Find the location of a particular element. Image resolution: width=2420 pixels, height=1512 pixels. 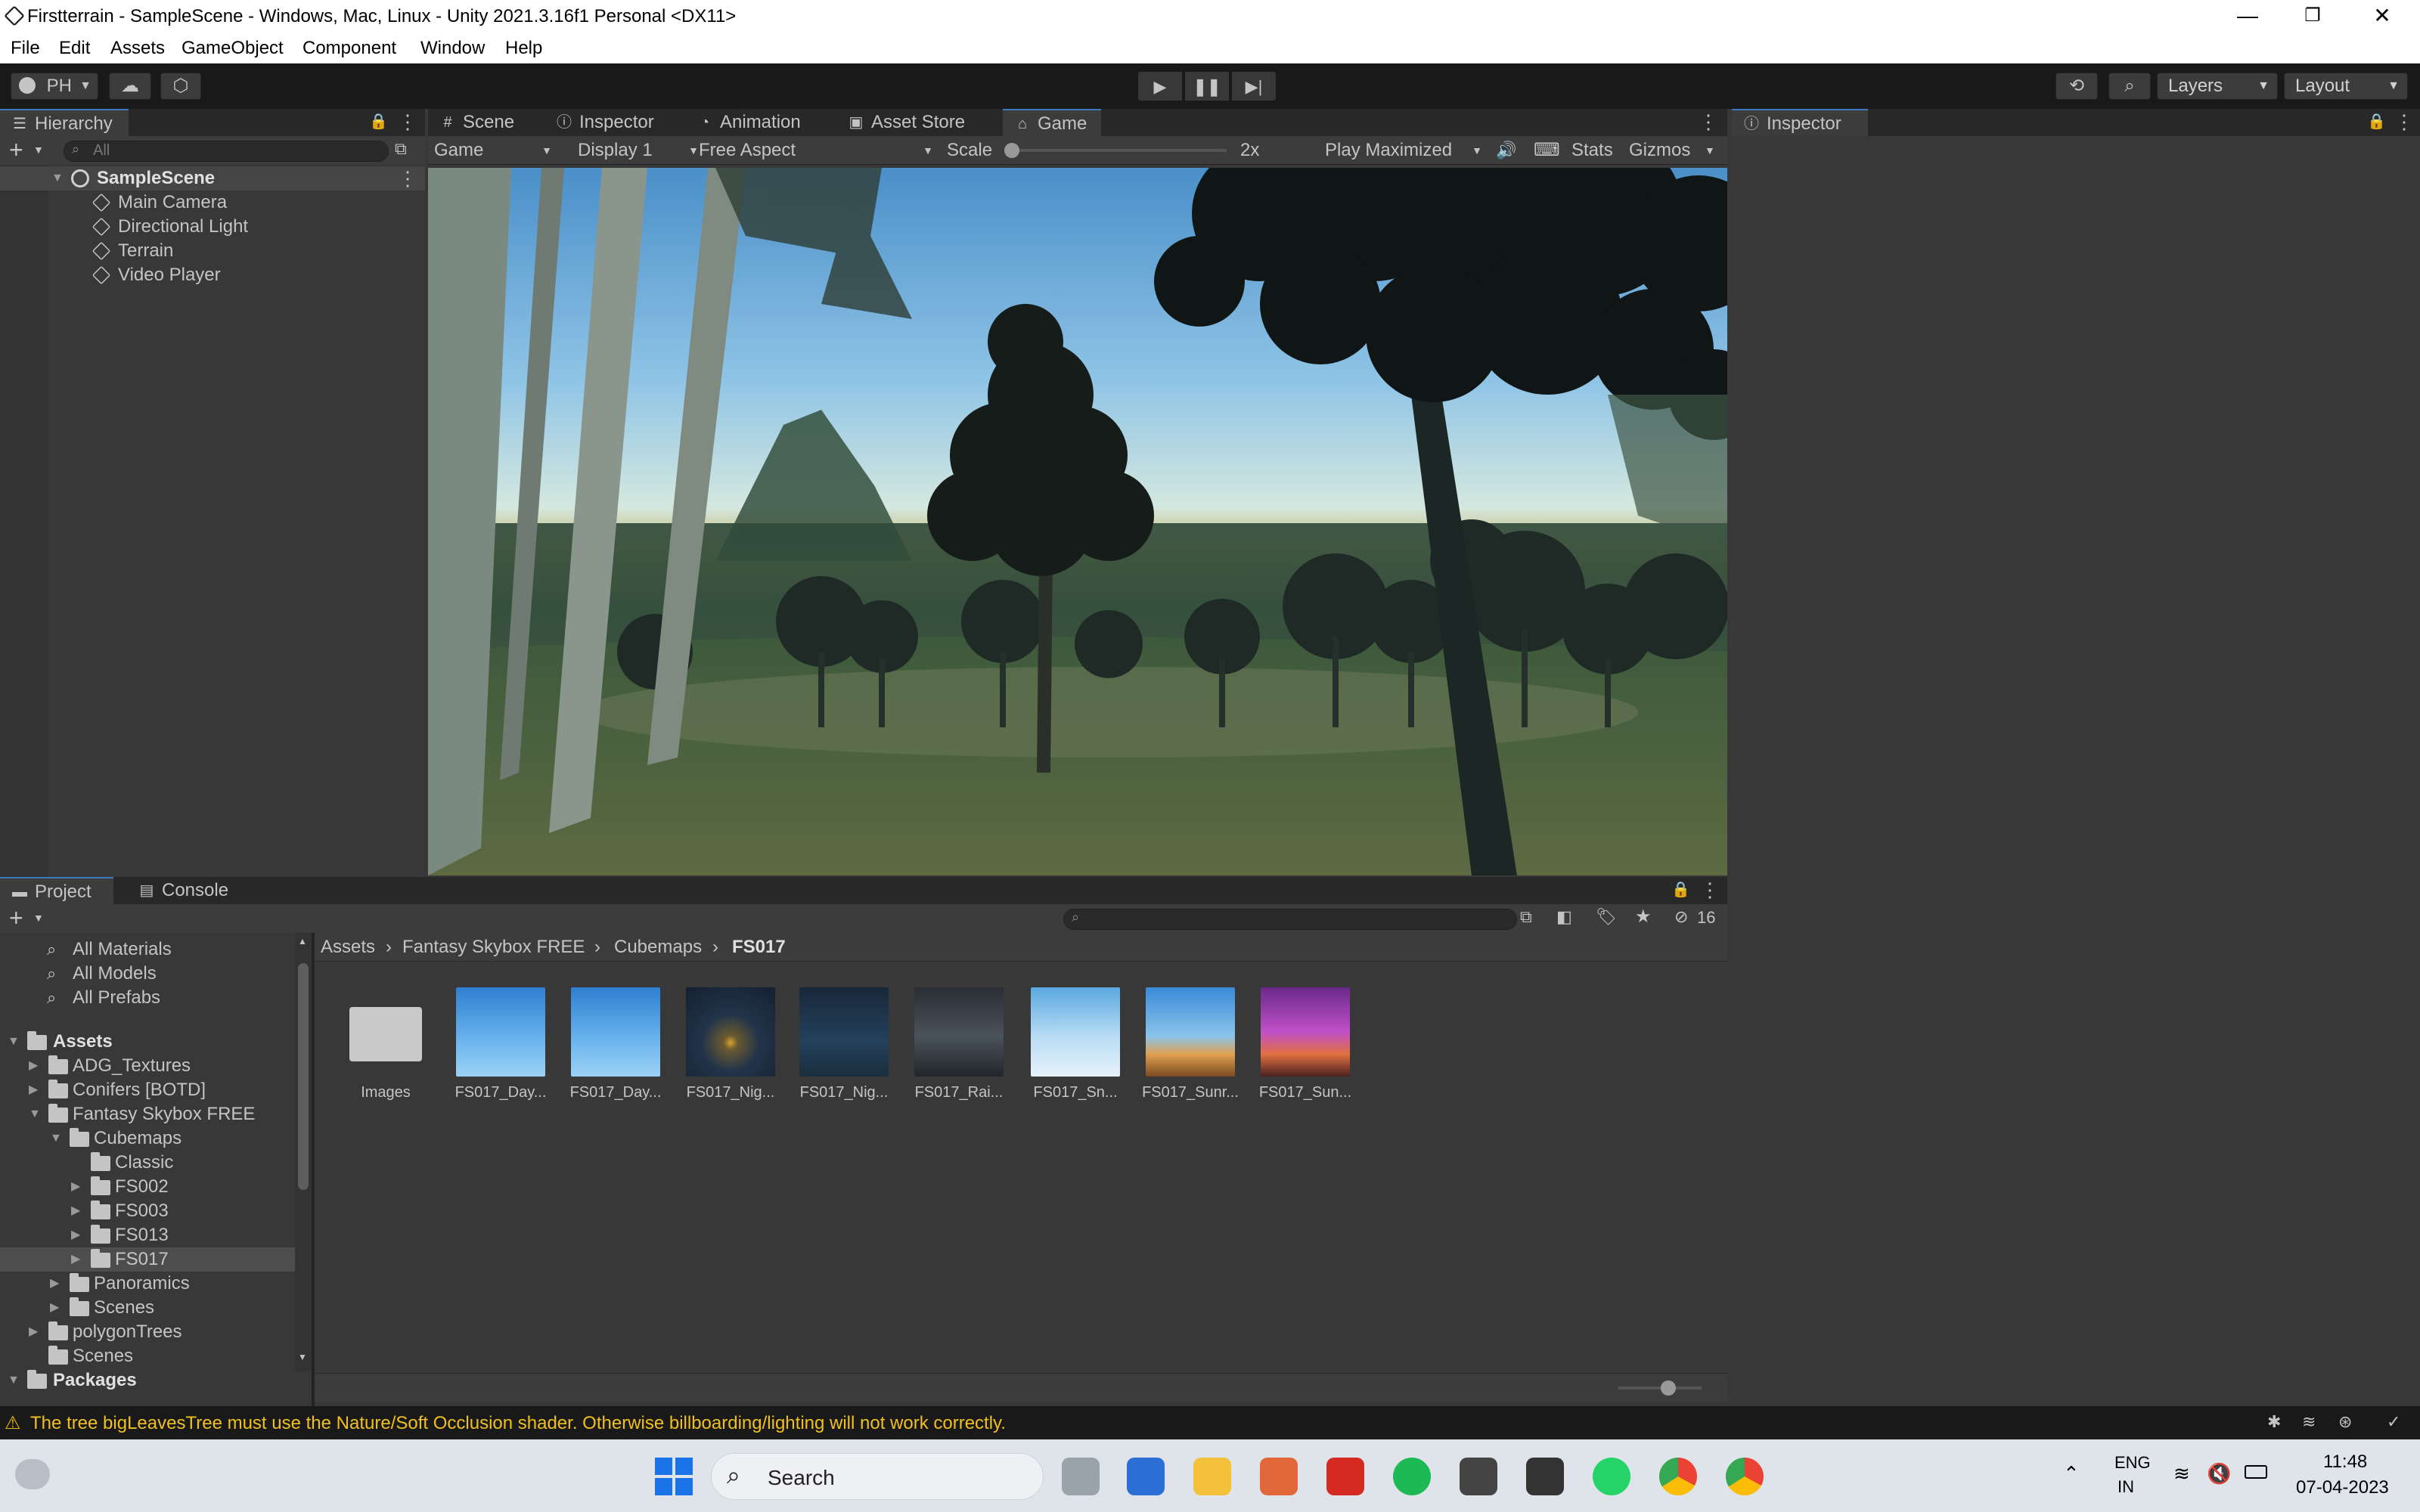

menu-assets: Assets is located at coordinates (137, 48).